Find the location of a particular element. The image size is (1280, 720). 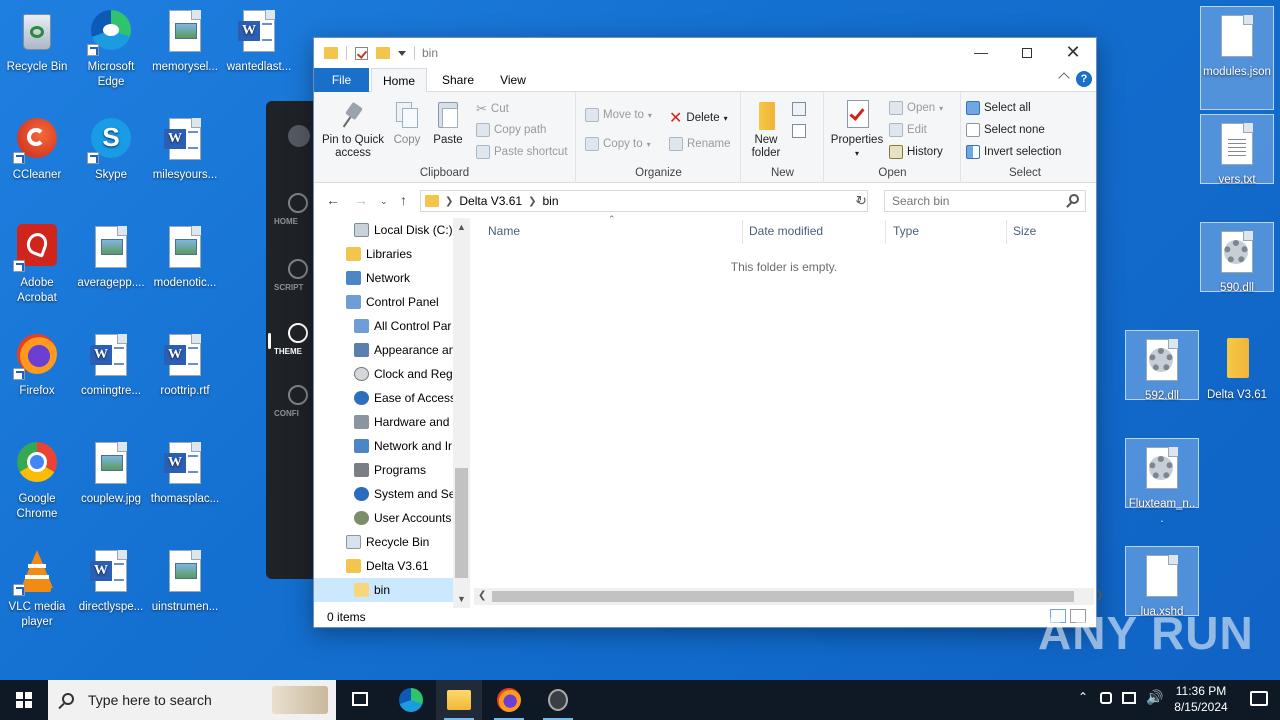

nav-item-local-disk: Local Disk (C:) is located at coordinates (384, 230).